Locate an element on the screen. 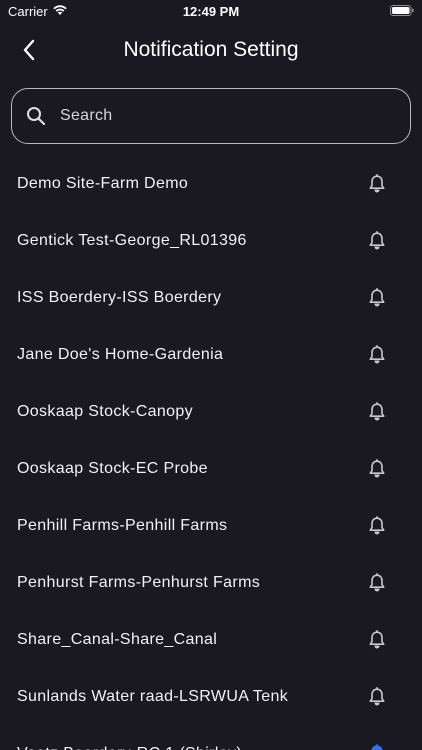 Image resolution: width=422 pixels, height=750 pixels. site-row: Jane Doe's Home-Gardenia is located at coordinates (211, 354).